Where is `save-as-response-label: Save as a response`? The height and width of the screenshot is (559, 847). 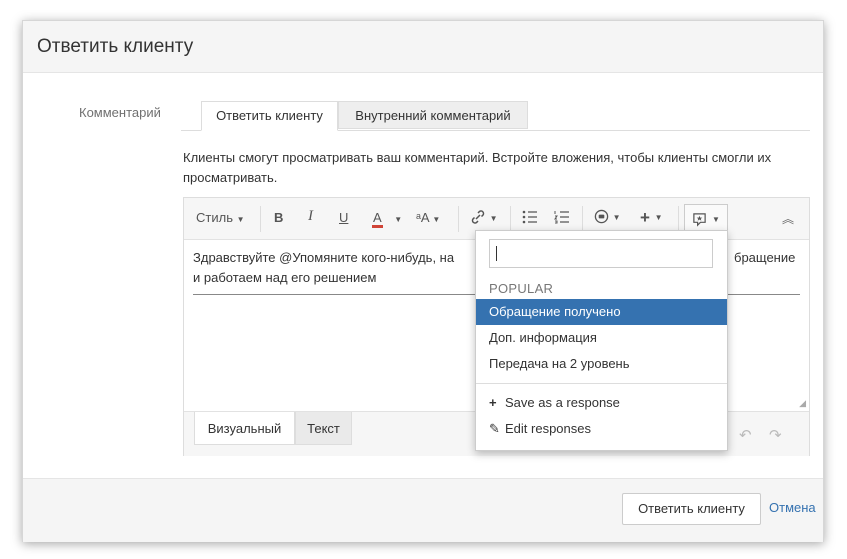
save-as-response-label: Save as a response is located at coordinates (562, 402).